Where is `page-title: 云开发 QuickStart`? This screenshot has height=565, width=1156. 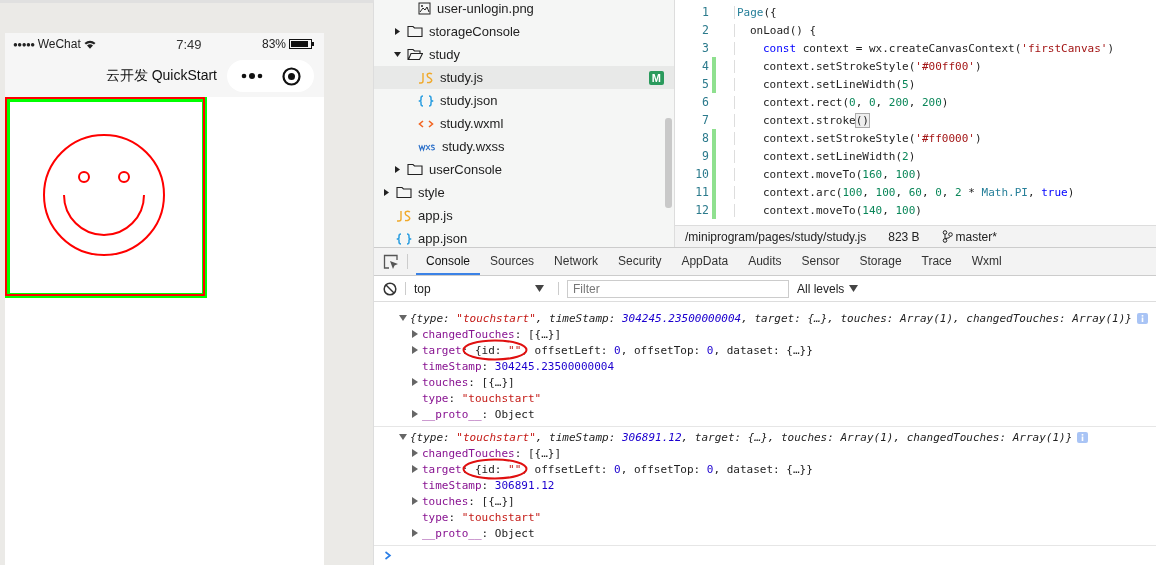
page-title: 云开发 QuickStart is located at coordinates (161, 76).